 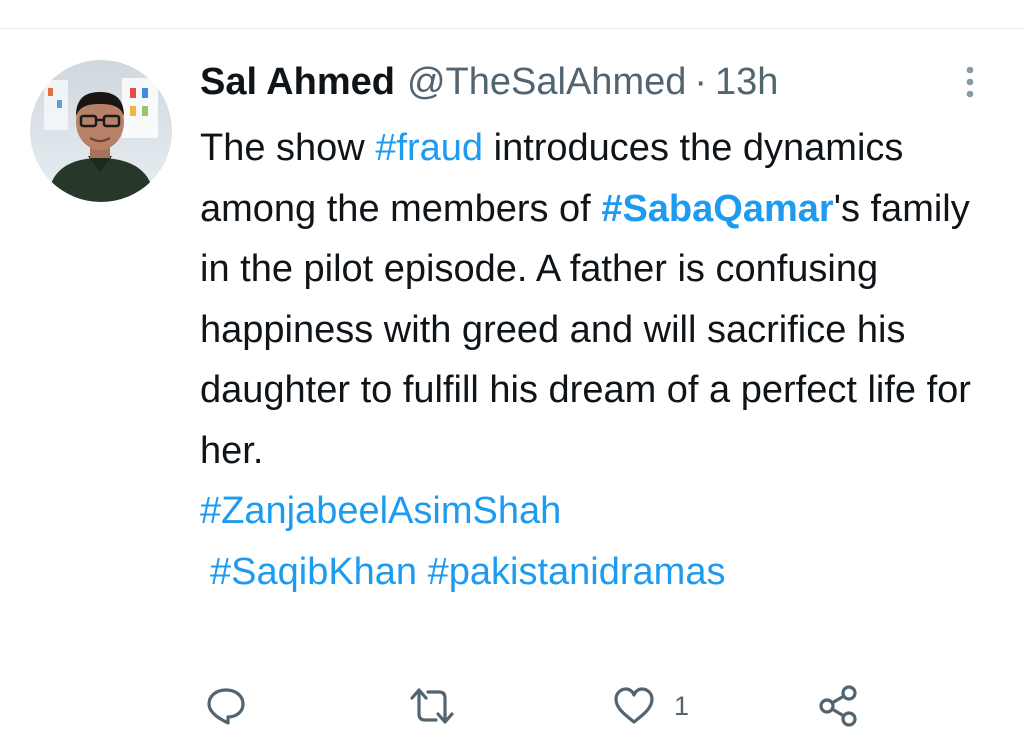 I want to click on hashtag-pakistanidramas: #pakistanidramas, so click(x=577, y=572).